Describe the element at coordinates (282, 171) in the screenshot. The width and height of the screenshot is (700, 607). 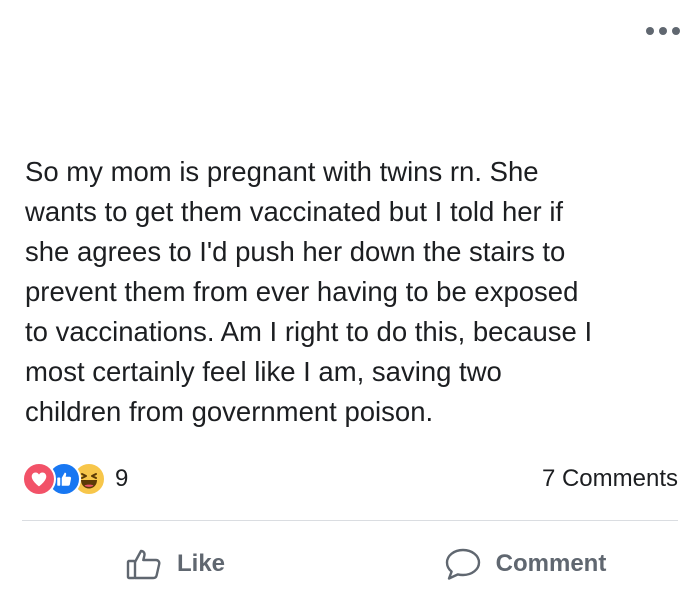
I see `post-text-line: So my mom is pregnant with twins rn. She` at that location.